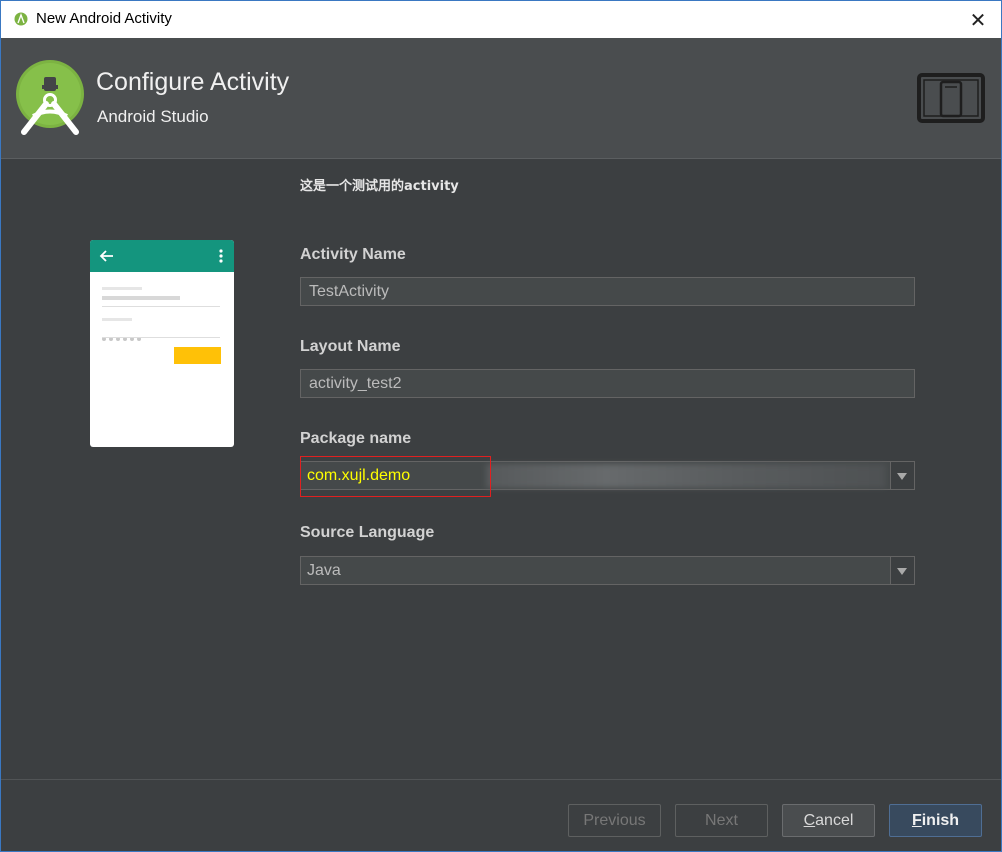 This screenshot has height=852, width=1002. Describe the element at coordinates (162, 343) in the screenshot. I see `activity-preview` at that location.